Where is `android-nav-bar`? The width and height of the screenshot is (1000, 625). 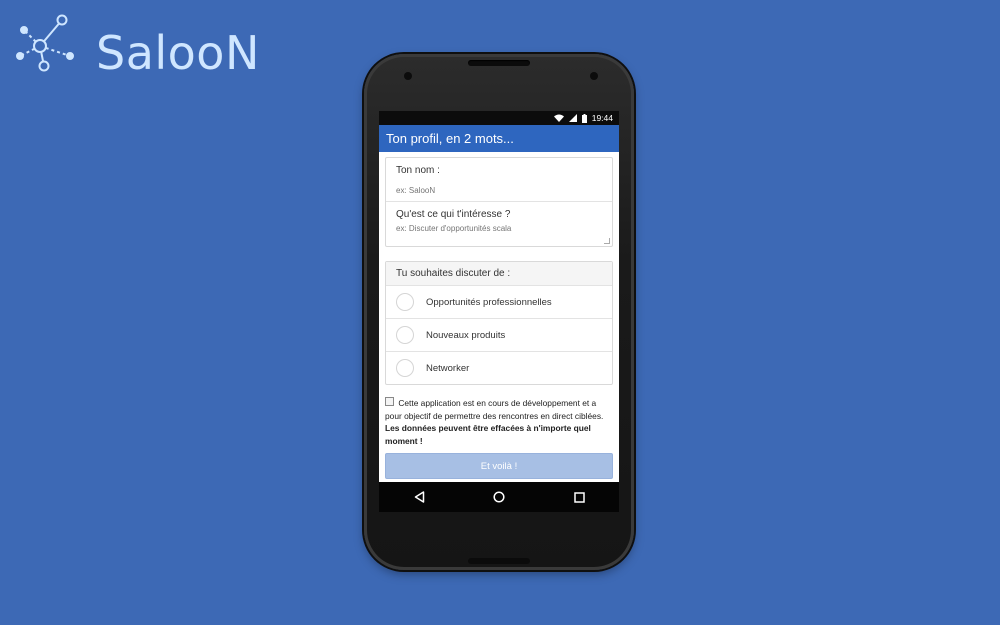 android-nav-bar is located at coordinates (499, 497).